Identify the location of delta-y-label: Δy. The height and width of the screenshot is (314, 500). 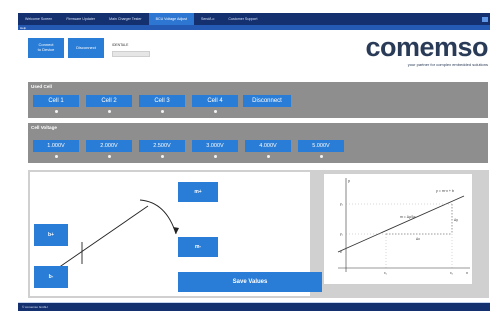
(456, 220).